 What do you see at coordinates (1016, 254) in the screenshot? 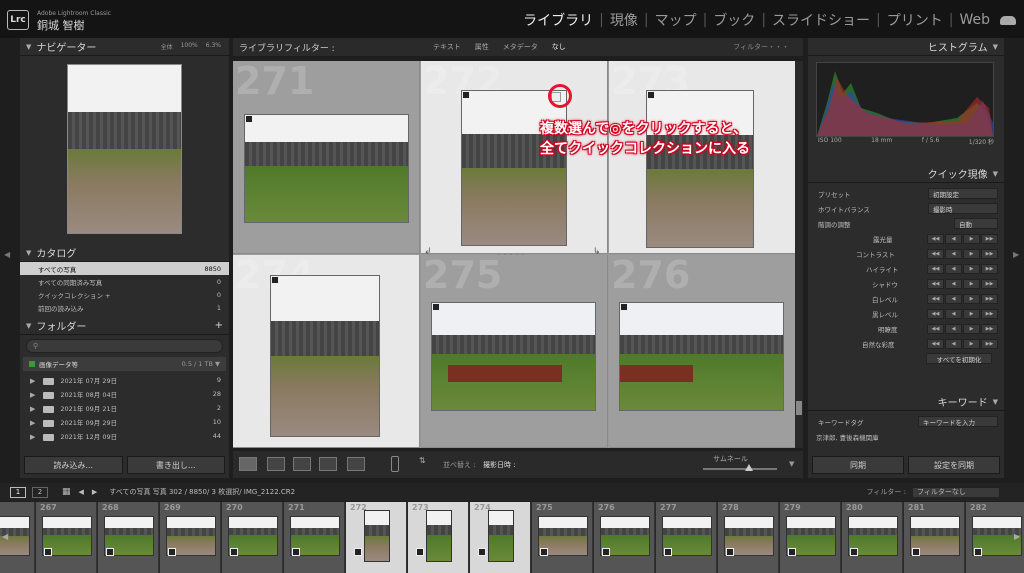
I see `right-panel-toggle-icon: ▶` at bounding box center [1016, 254].